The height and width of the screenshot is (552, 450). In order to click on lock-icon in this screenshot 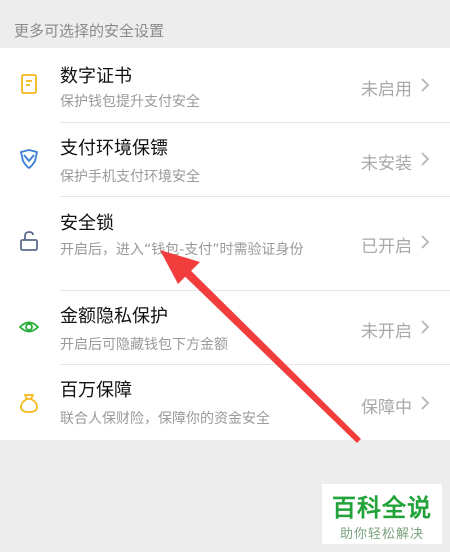, I will do `click(29, 241)`.